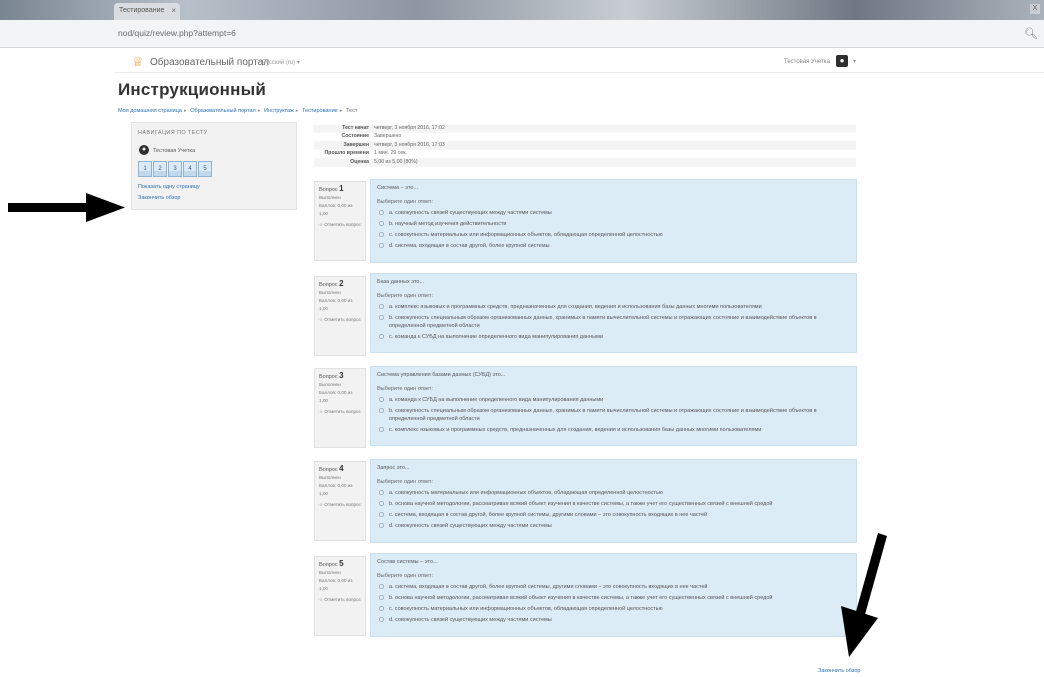 This screenshot has width=1044, height=677. Describe the element at coordinates (159, 198) in the screenshot. I see `finish-review-link: Закончить обзор` at that location.